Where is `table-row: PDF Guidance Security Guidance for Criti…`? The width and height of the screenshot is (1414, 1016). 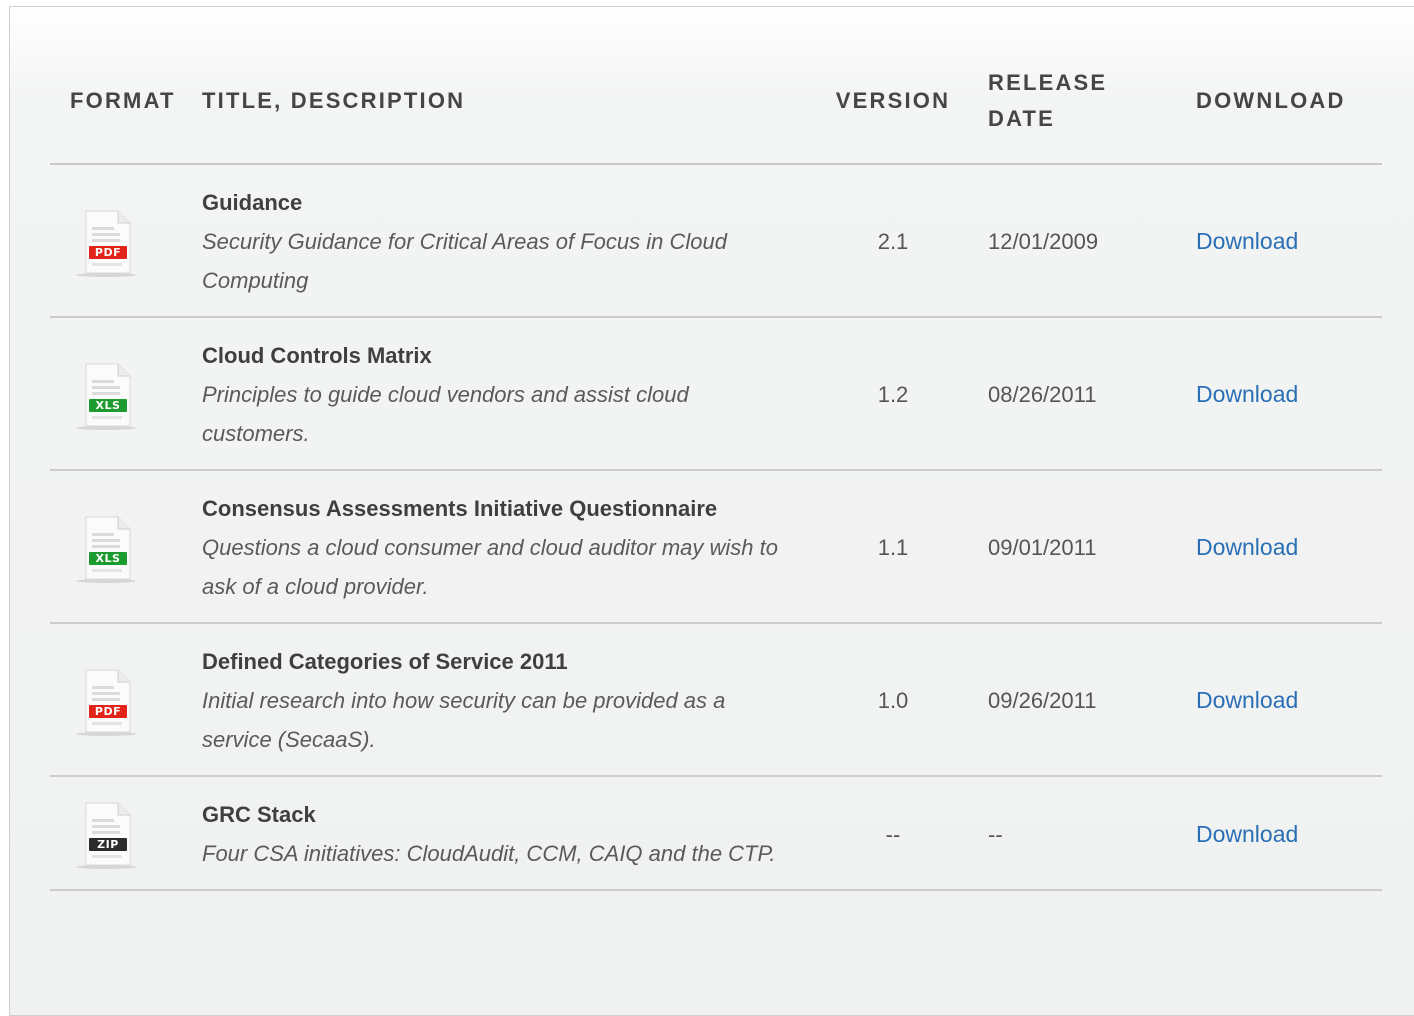 table-row: PDF Guidance Security Guidance for Criti… is located at coordinates (716, 241).